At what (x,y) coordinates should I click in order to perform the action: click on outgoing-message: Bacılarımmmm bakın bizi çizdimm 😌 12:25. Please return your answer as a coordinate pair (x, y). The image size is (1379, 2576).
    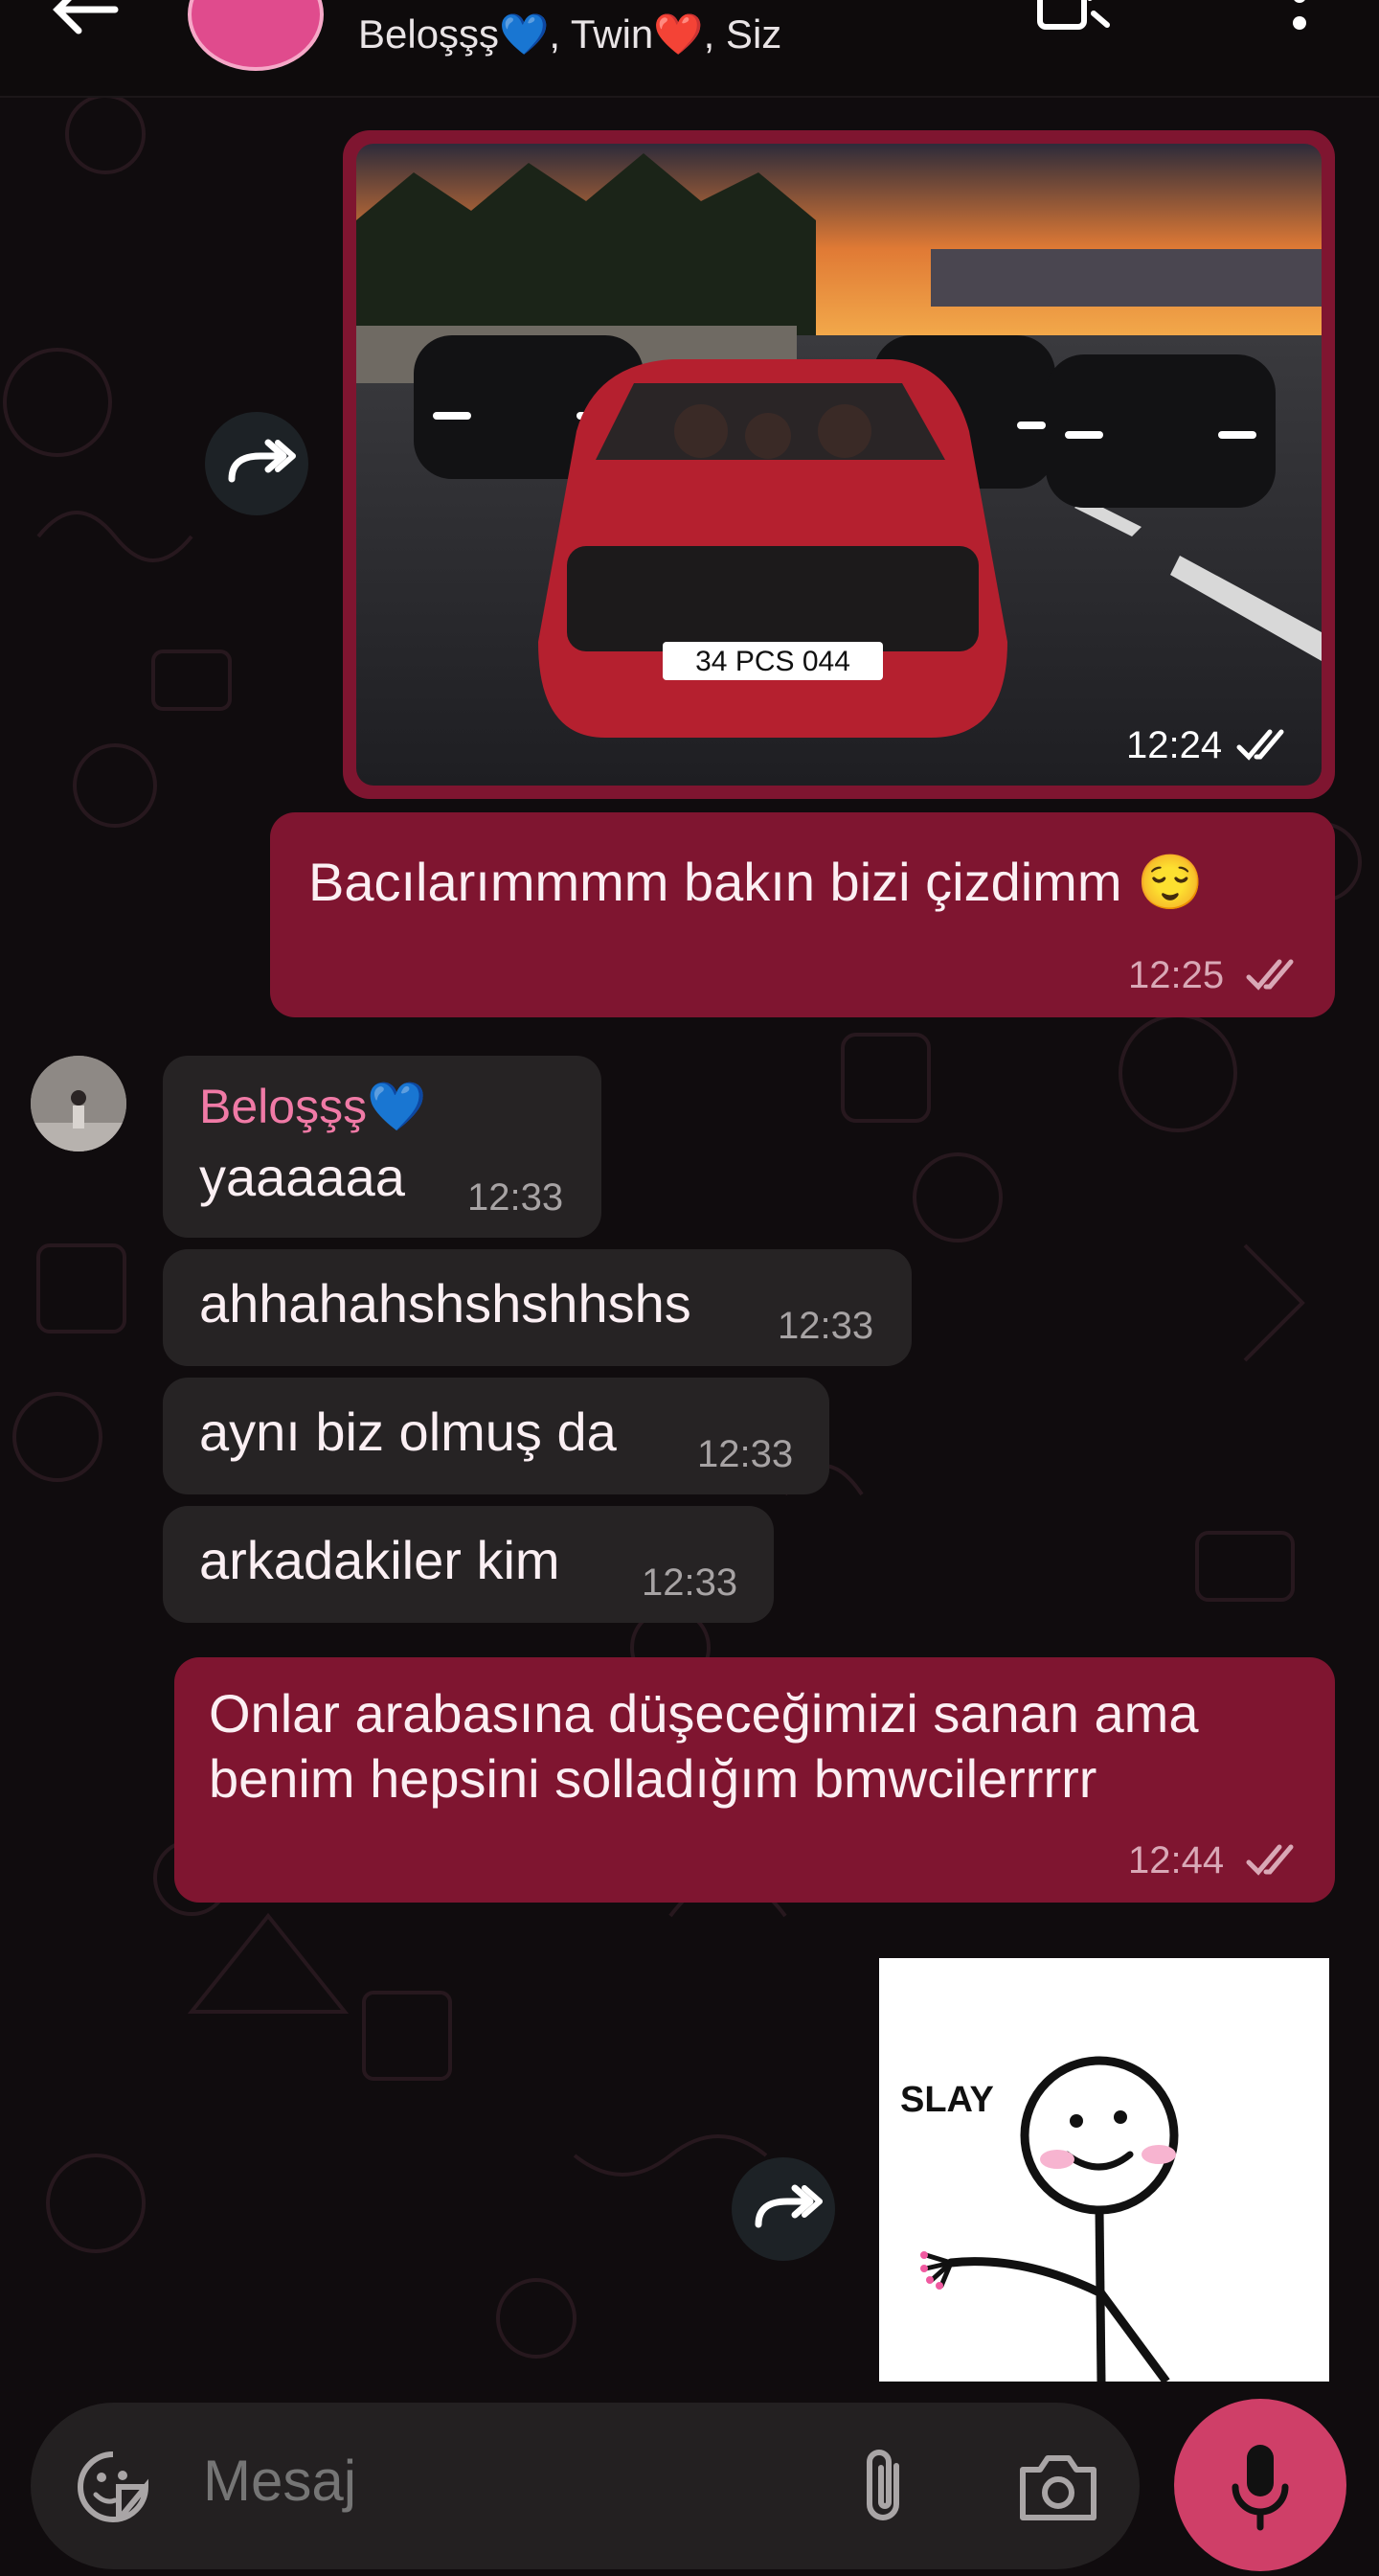
    Looking at the image, I should click on (802, 914).